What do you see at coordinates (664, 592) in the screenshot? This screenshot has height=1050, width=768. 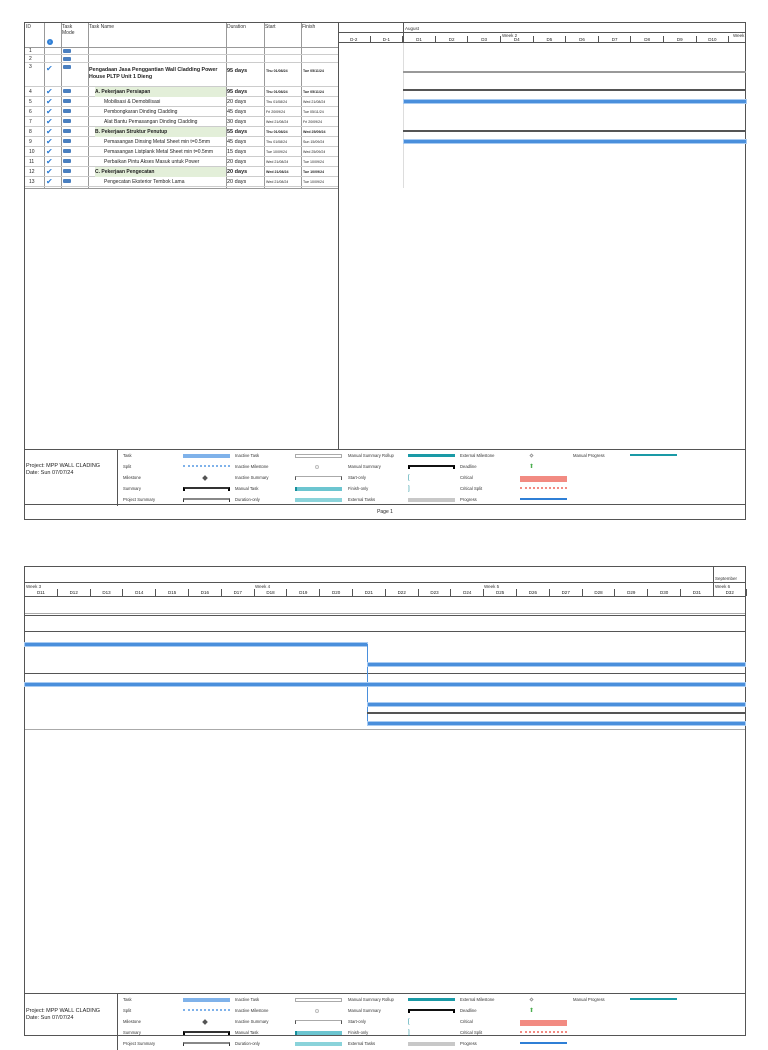 I see `day-label: D30` at bounding box center [664, 592].